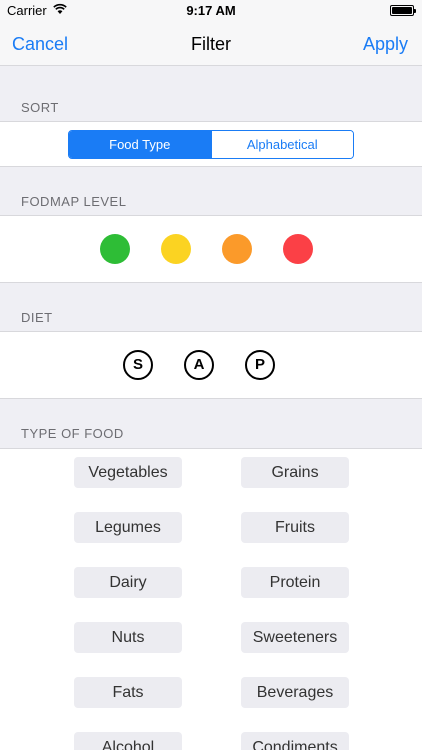 The height and width of the screenshot is (750, 422). What do you see at coordinates (37, 317) in the screenshot?
I see `diet-header: DIET` at bounding box center [37, 317].